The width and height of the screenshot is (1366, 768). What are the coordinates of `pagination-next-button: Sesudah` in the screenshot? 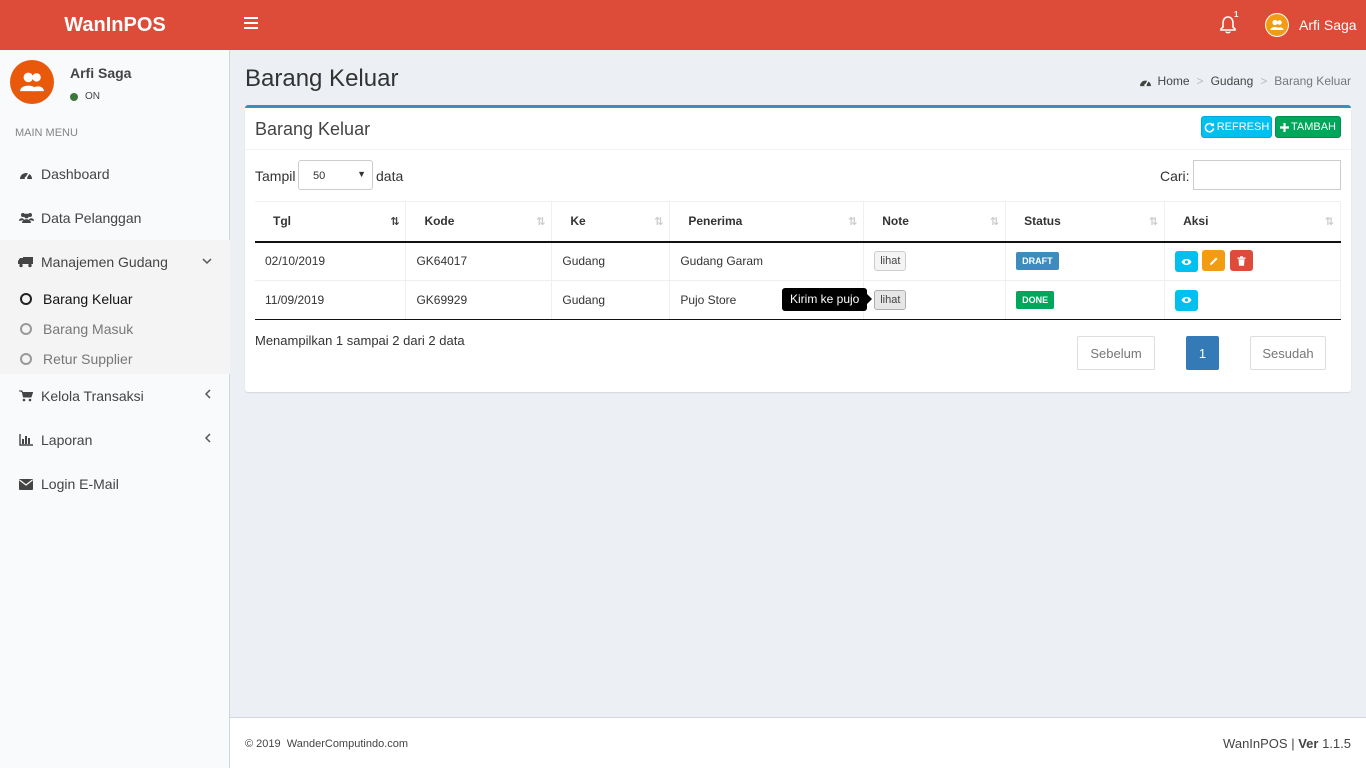 It's located at (1288, 353).